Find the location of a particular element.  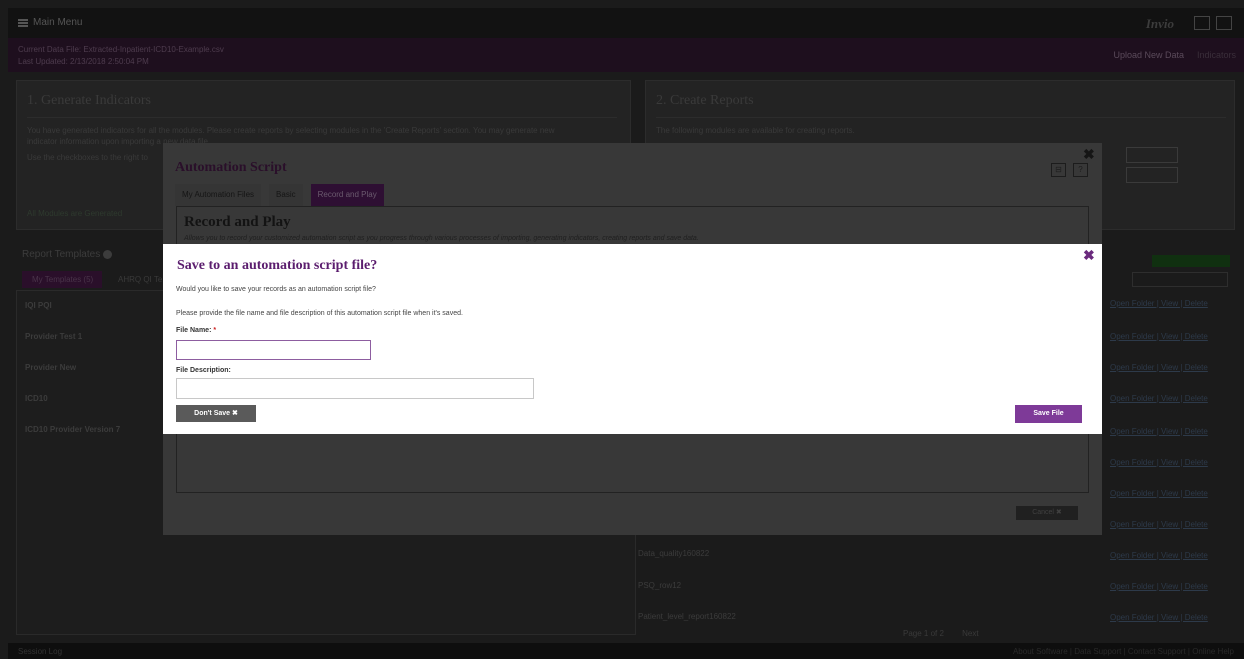

page-indicator: Page 1 of 2 is located at coordinates (923, 633).